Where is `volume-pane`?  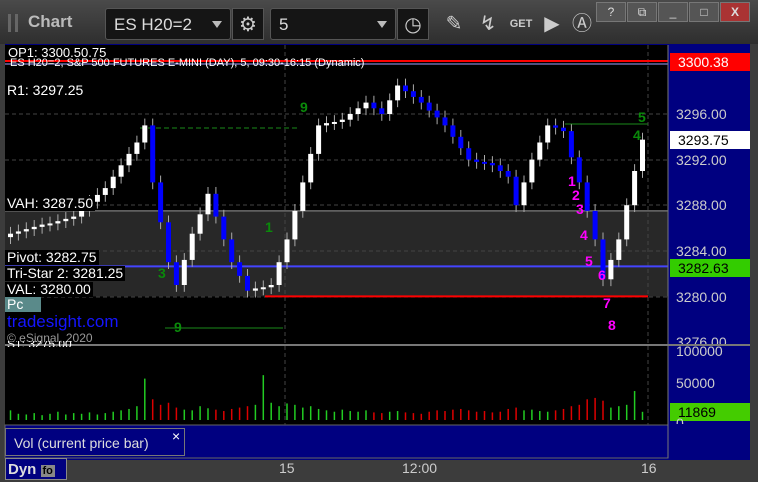
volume-pane is located at coordinates (336, 385).